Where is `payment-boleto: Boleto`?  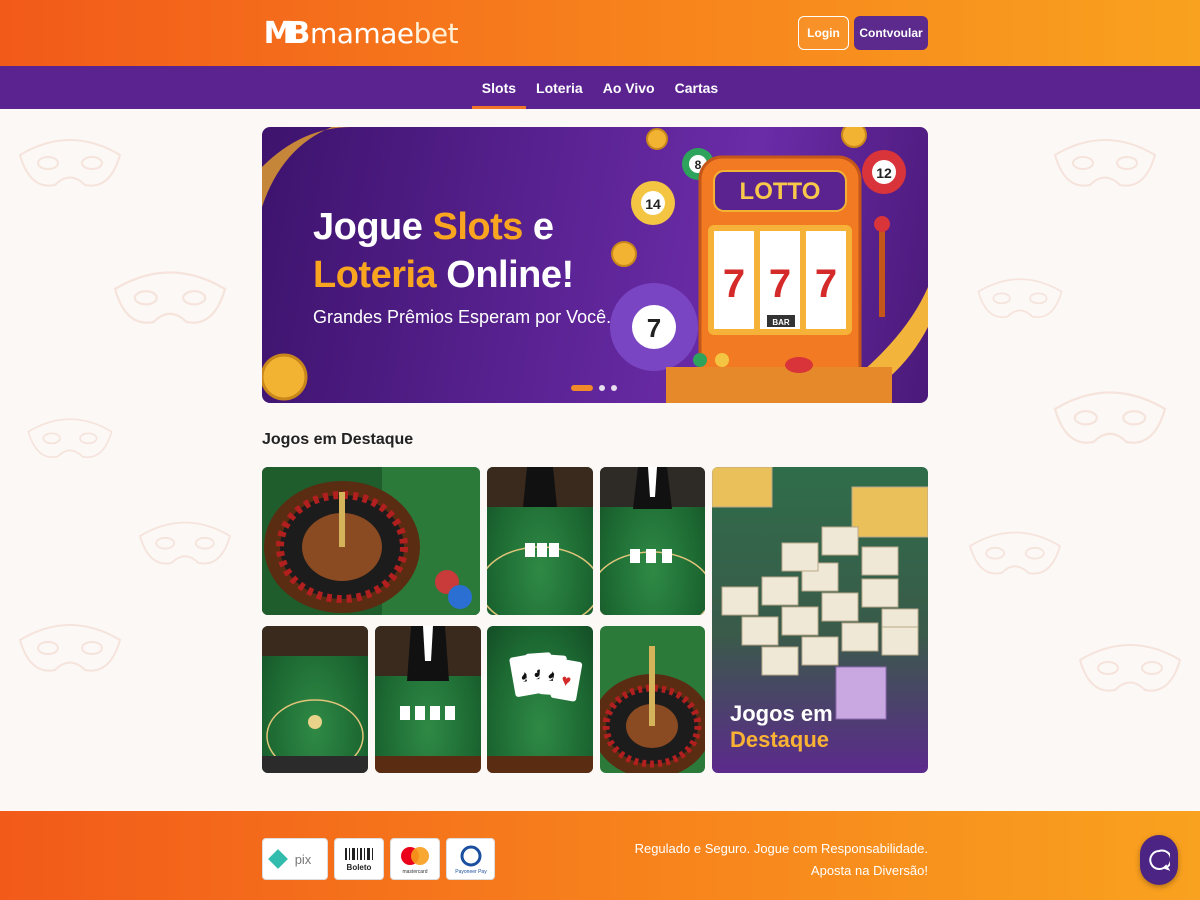
payment-boleto: Boleto is located at coordinates (359, 859).